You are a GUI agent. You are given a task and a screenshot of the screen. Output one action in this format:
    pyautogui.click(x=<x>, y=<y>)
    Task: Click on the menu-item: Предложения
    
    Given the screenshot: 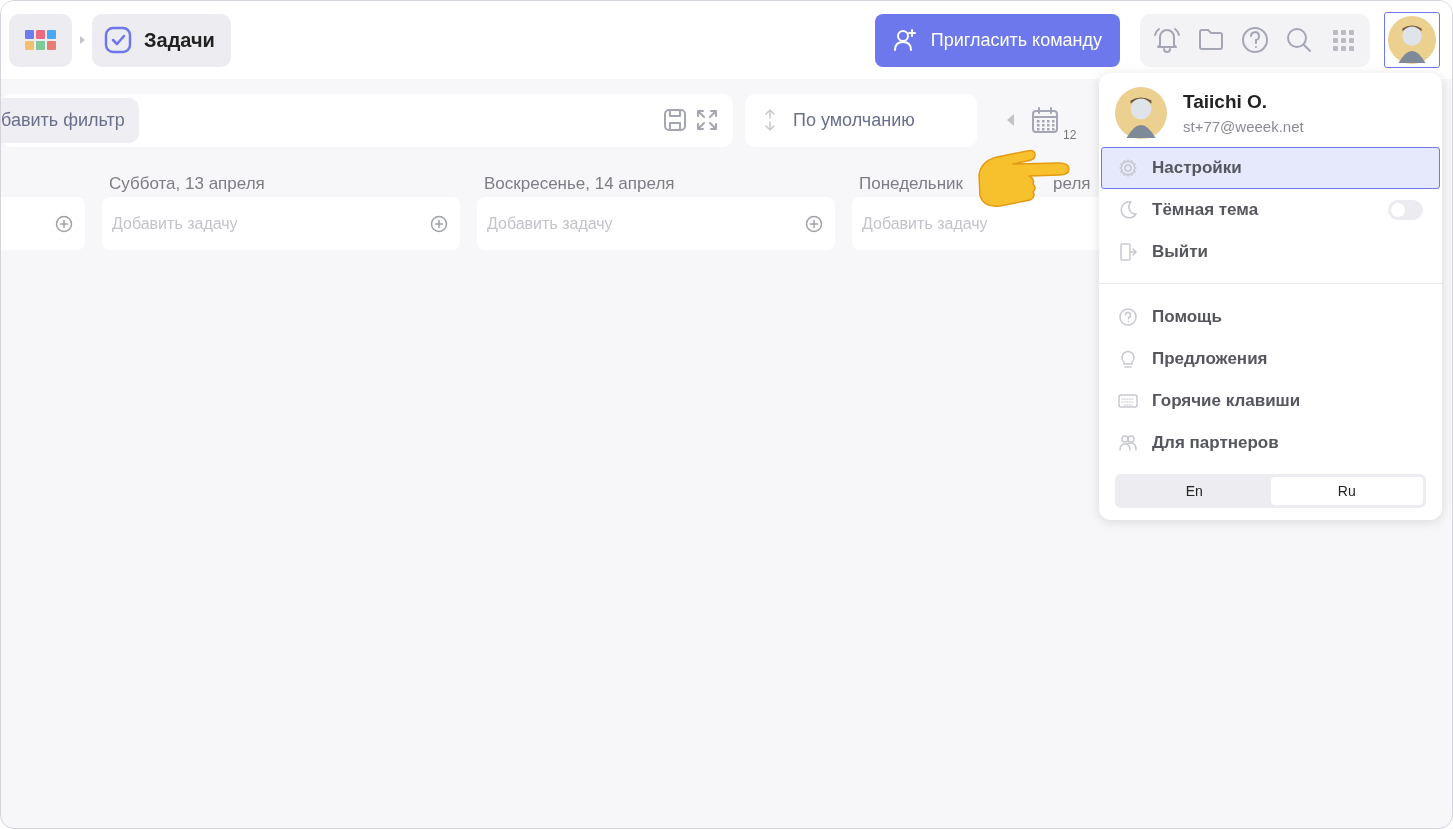 What is the action you would take?
    pyautogui.click(x=1270, y=359)
    